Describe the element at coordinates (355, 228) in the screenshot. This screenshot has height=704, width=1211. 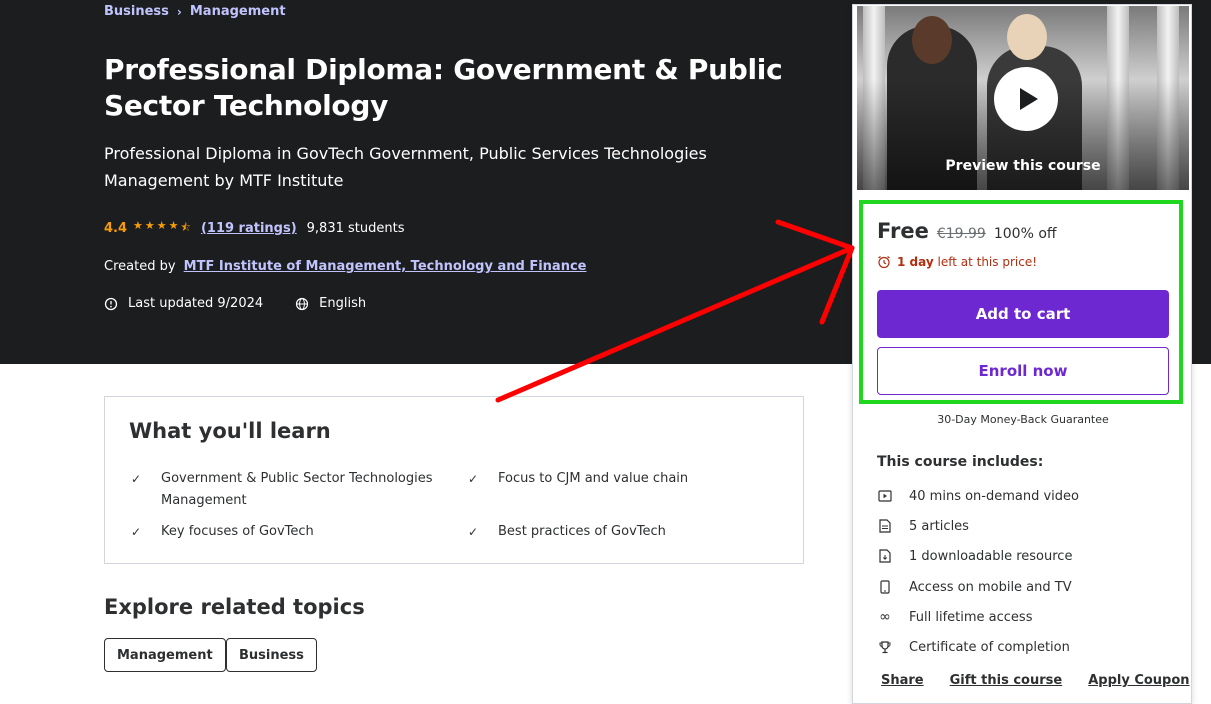
I see `students-count: 9,831 students` at that location.